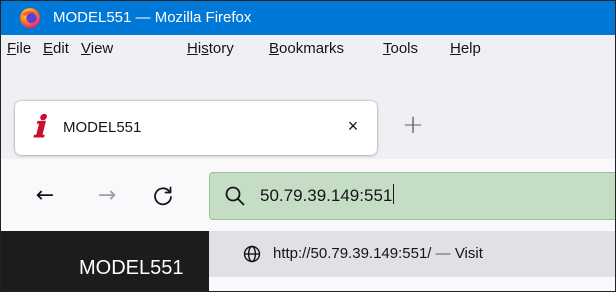 The width and height of the screenshot is (616, 292). What do you see at coordinates (152, 17) in the screenshot?
I see `window-title: MODEL551 — Mozilla Firefox` at bounding box center [152, 17].